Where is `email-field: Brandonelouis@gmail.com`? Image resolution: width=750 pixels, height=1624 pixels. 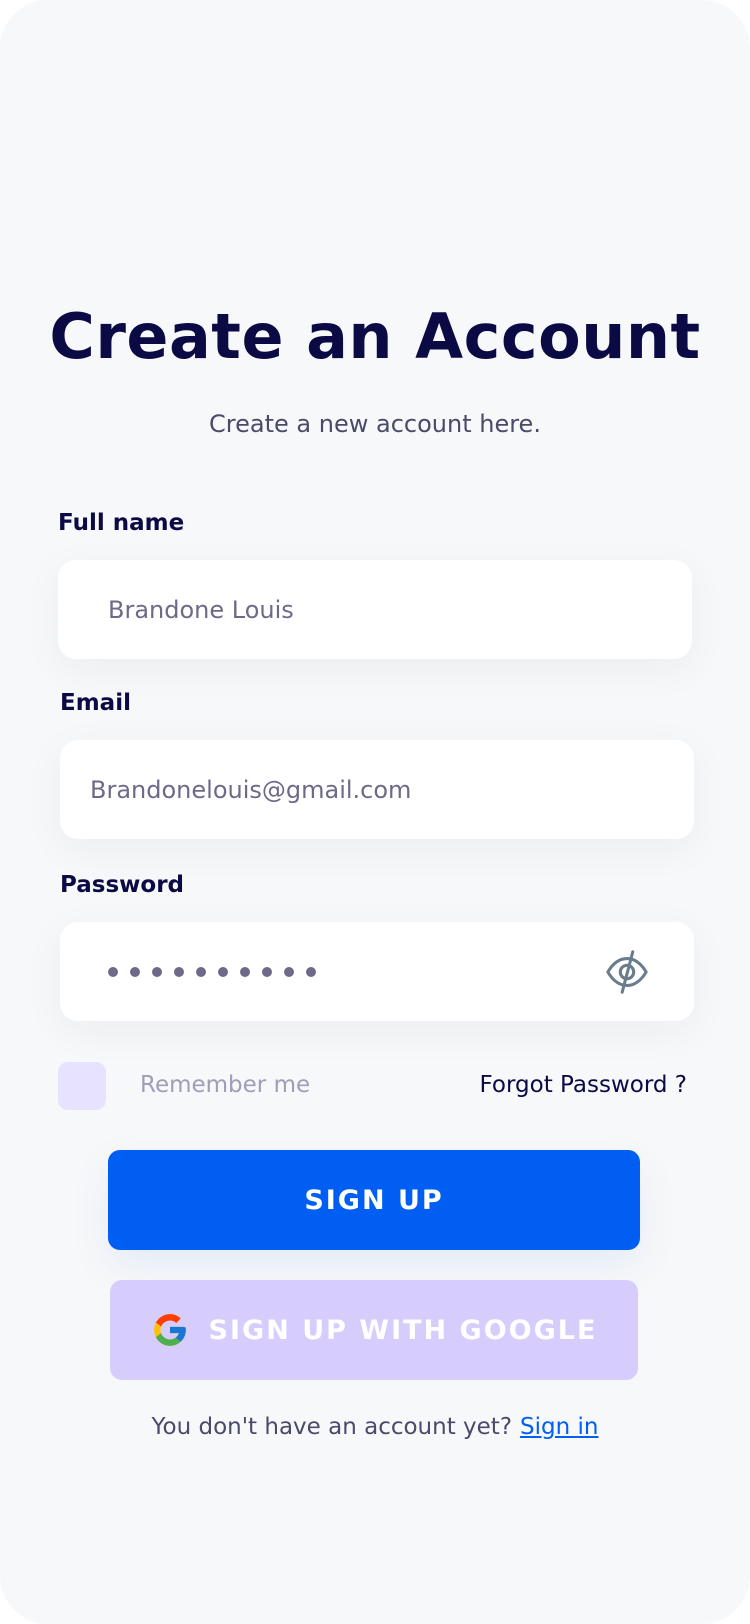
email-field: Brandonelouis@gmail.com is located at coordinates (377, 789).